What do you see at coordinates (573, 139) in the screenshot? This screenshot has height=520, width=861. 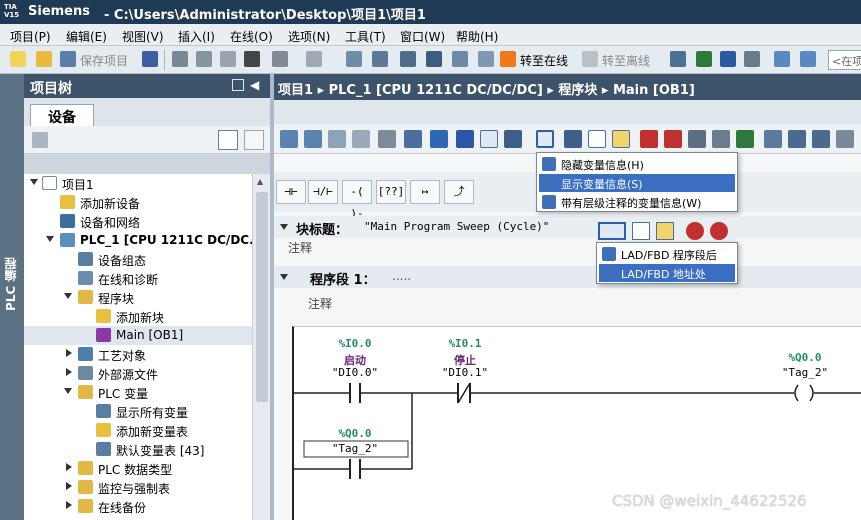 I see `ladder-view-icon` at bounding box center [573, 139].